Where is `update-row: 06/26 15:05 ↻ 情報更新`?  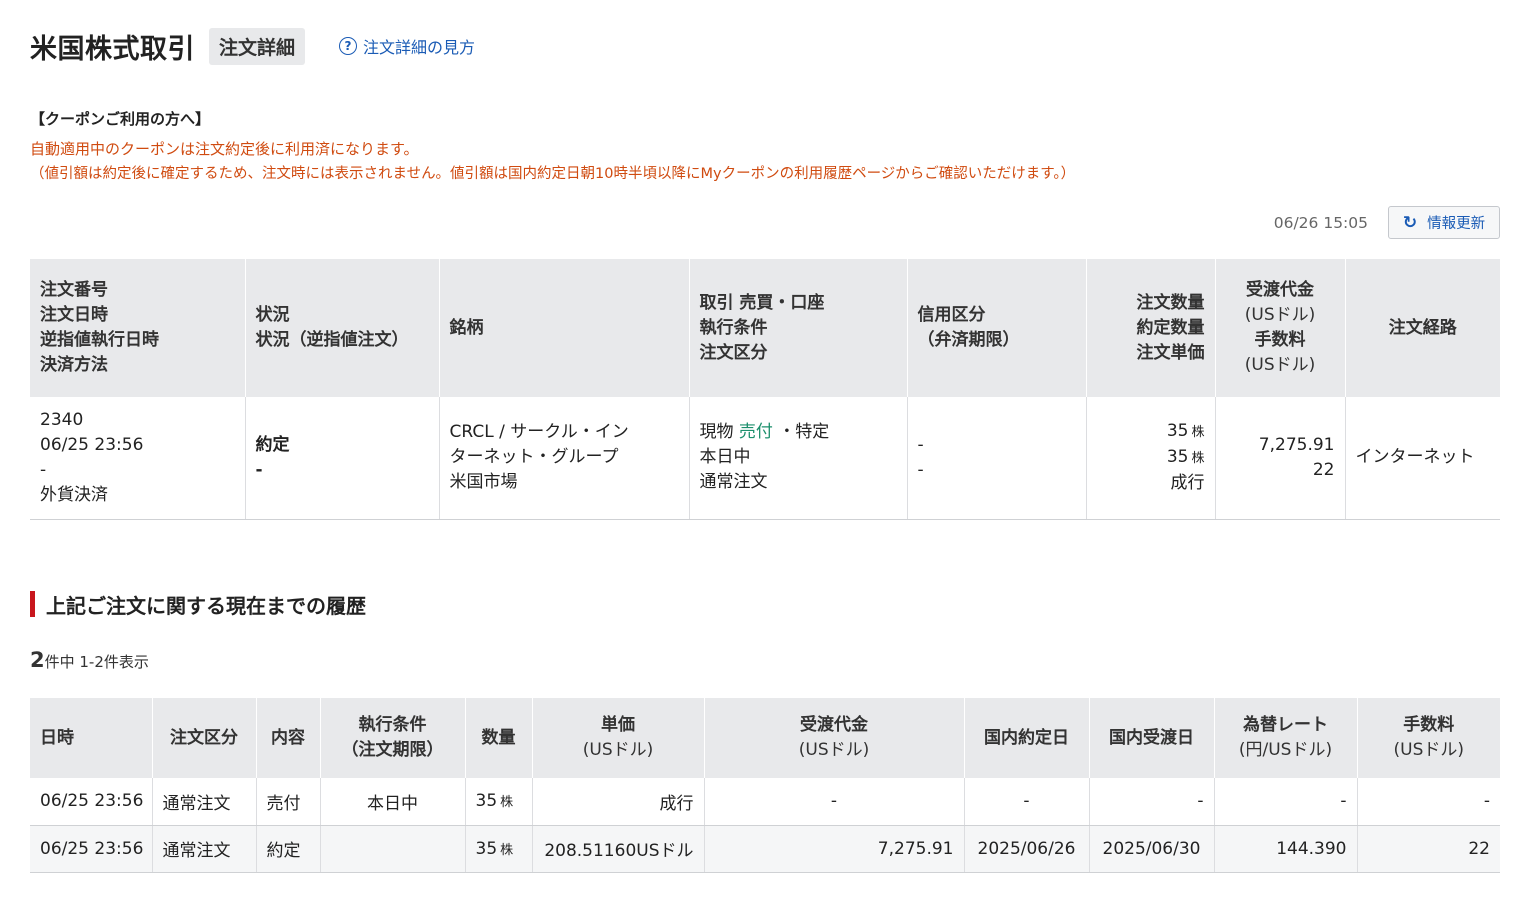 update-row: 06/26 15:05 ↻ 情報更新 is located at coordinates (1387, 222).